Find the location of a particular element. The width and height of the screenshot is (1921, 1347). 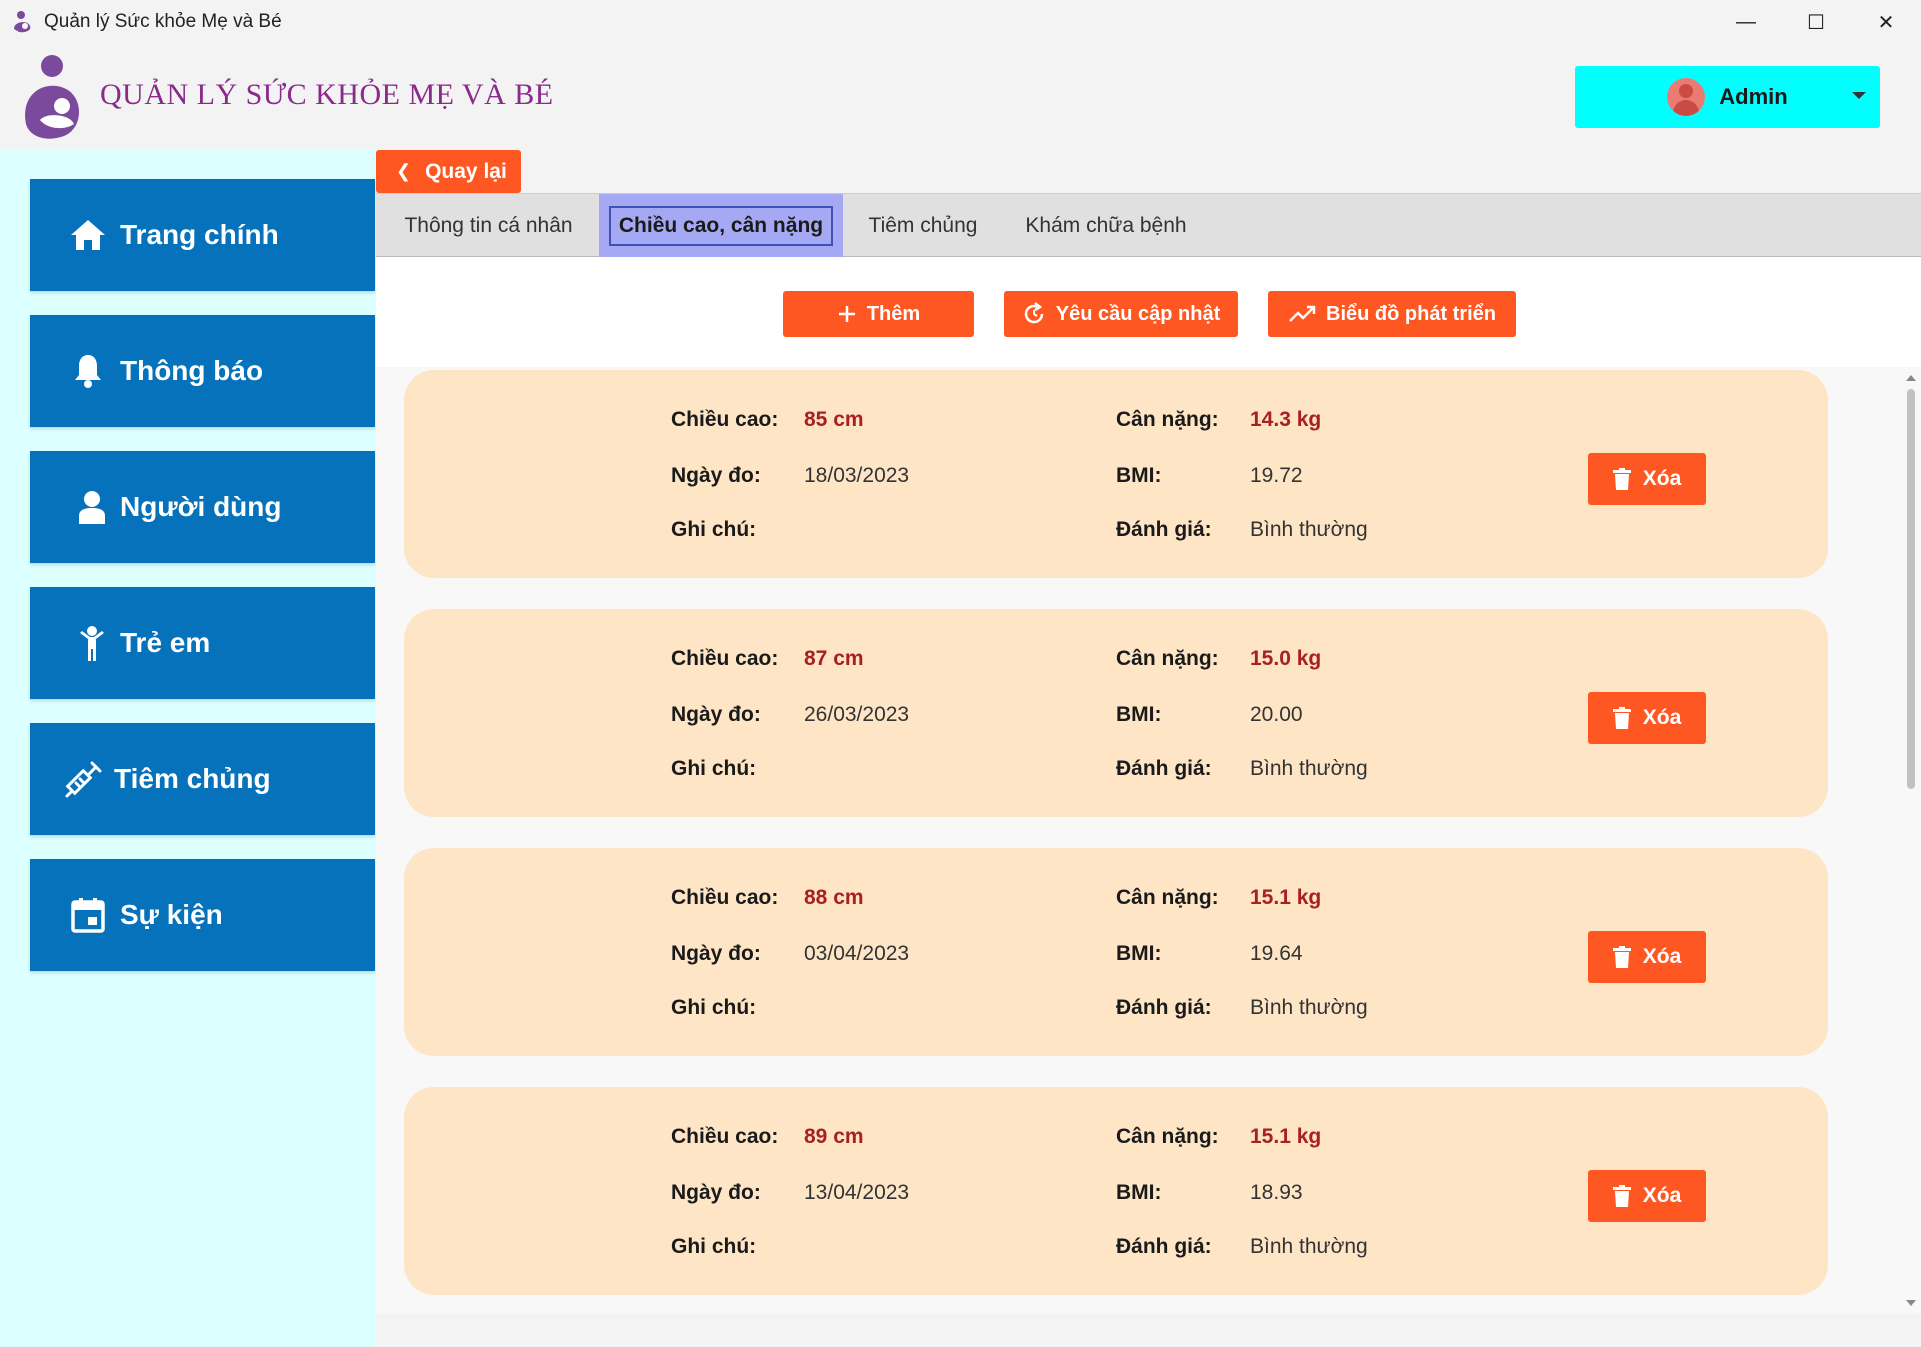

sidebar-item-label: Trang chính is located at coordinates (199, 234).